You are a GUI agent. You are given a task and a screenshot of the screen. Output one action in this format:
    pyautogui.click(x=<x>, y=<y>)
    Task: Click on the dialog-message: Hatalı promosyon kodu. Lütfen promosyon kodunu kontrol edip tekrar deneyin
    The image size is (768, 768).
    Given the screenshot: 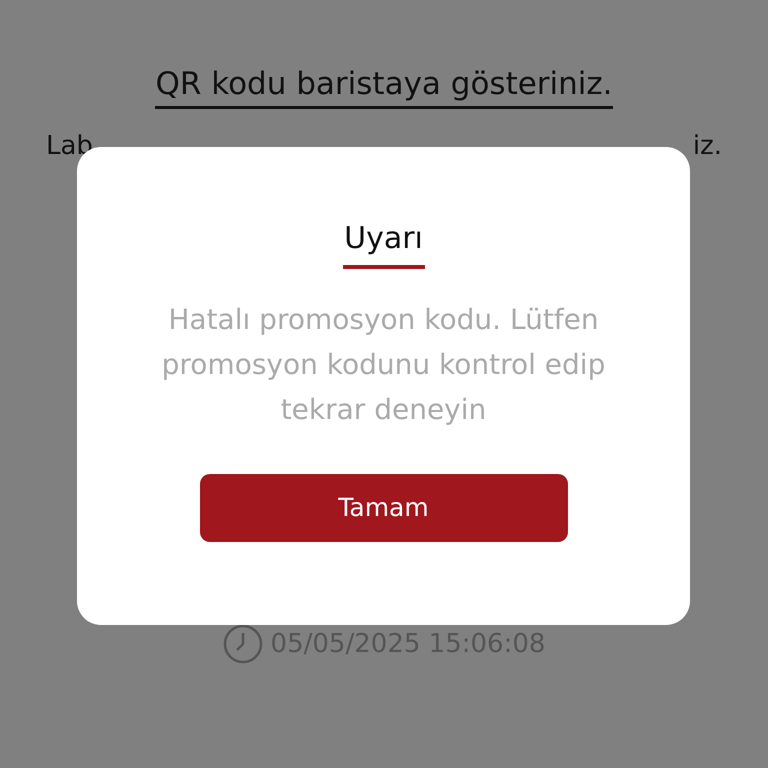 What is the action you would take?
    pyautogui.click(x=383, y=365)
    